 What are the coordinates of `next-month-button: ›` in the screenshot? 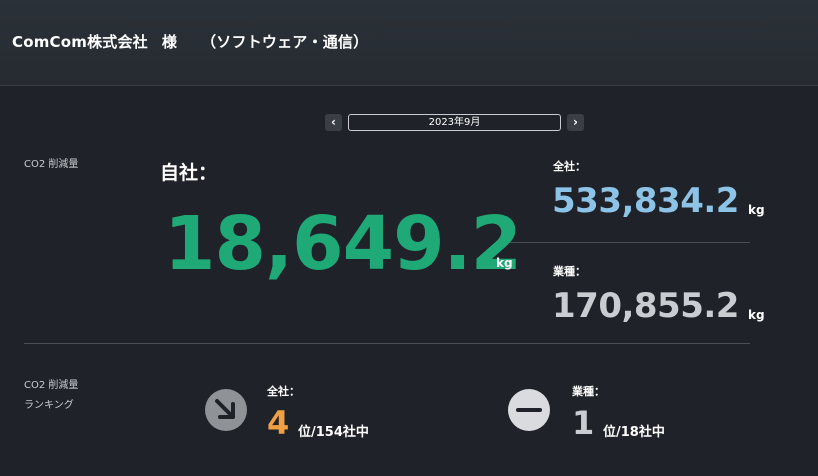 It's located at (575, 122).